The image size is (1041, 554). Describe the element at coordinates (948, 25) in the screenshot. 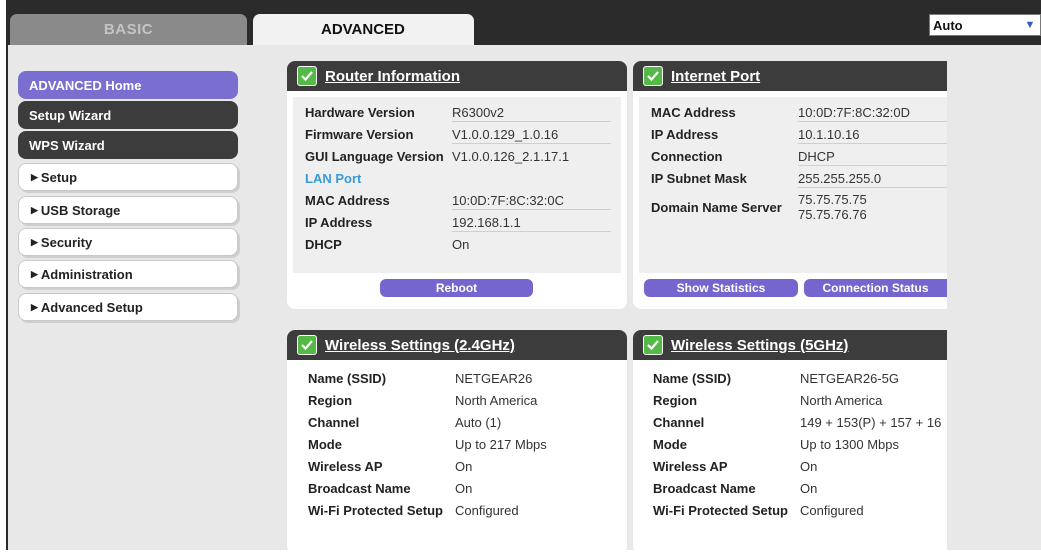

I see `language-select-value: Auto` at that location.